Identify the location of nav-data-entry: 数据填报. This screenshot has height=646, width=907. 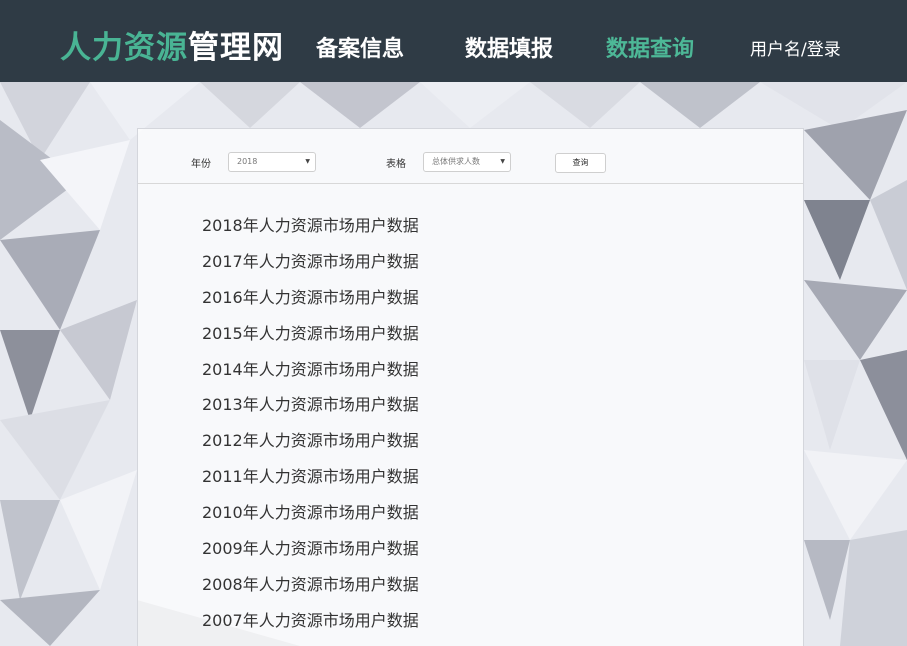
(509, 47).